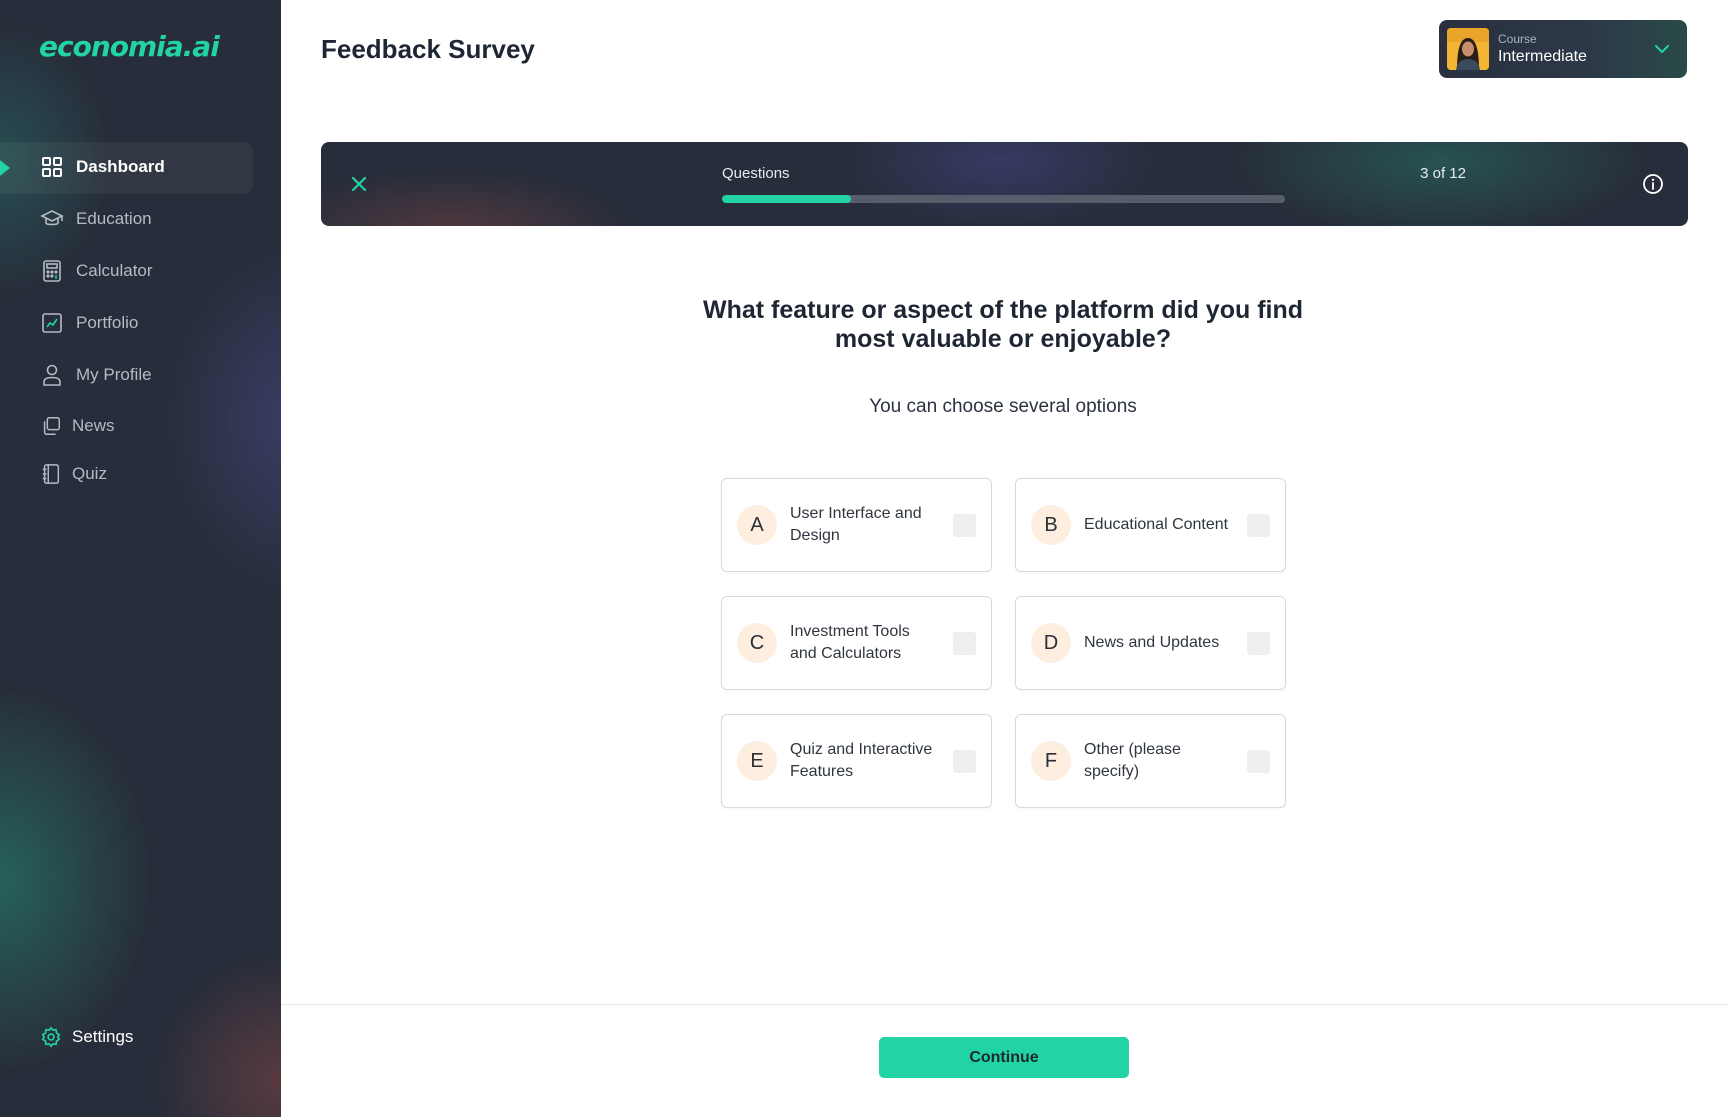 This screenshot has height=1117, width=1728. I want to click on option-d: D News and Updates, so click(1150, 643).